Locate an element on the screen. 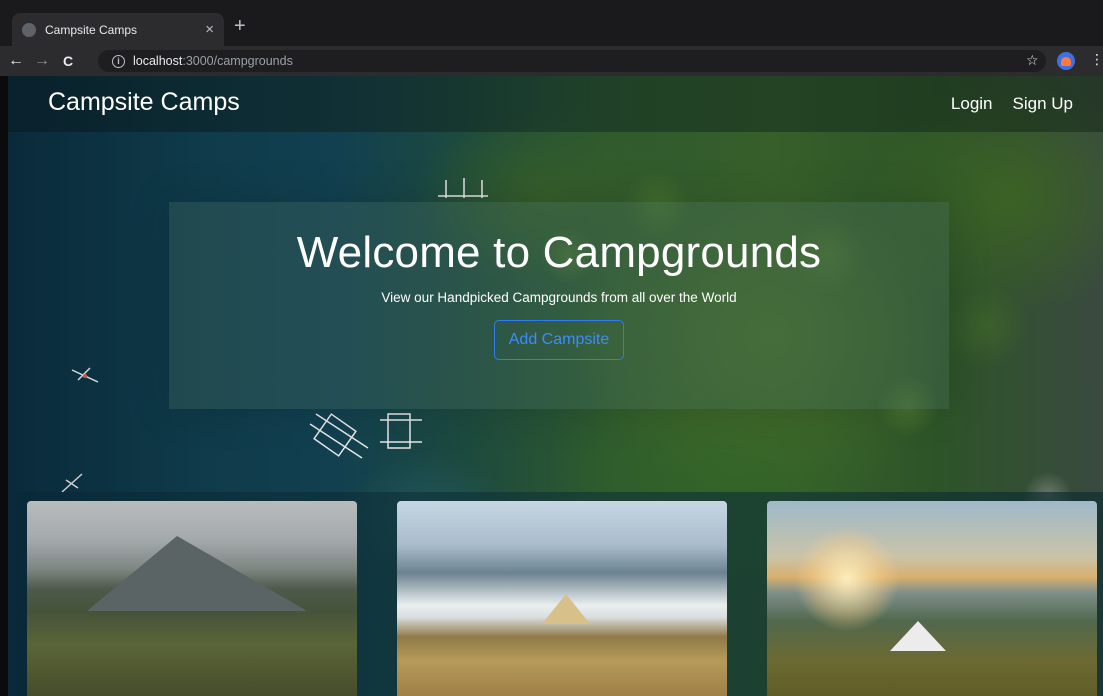  info-icon: i is located at coordinates (118, 61).